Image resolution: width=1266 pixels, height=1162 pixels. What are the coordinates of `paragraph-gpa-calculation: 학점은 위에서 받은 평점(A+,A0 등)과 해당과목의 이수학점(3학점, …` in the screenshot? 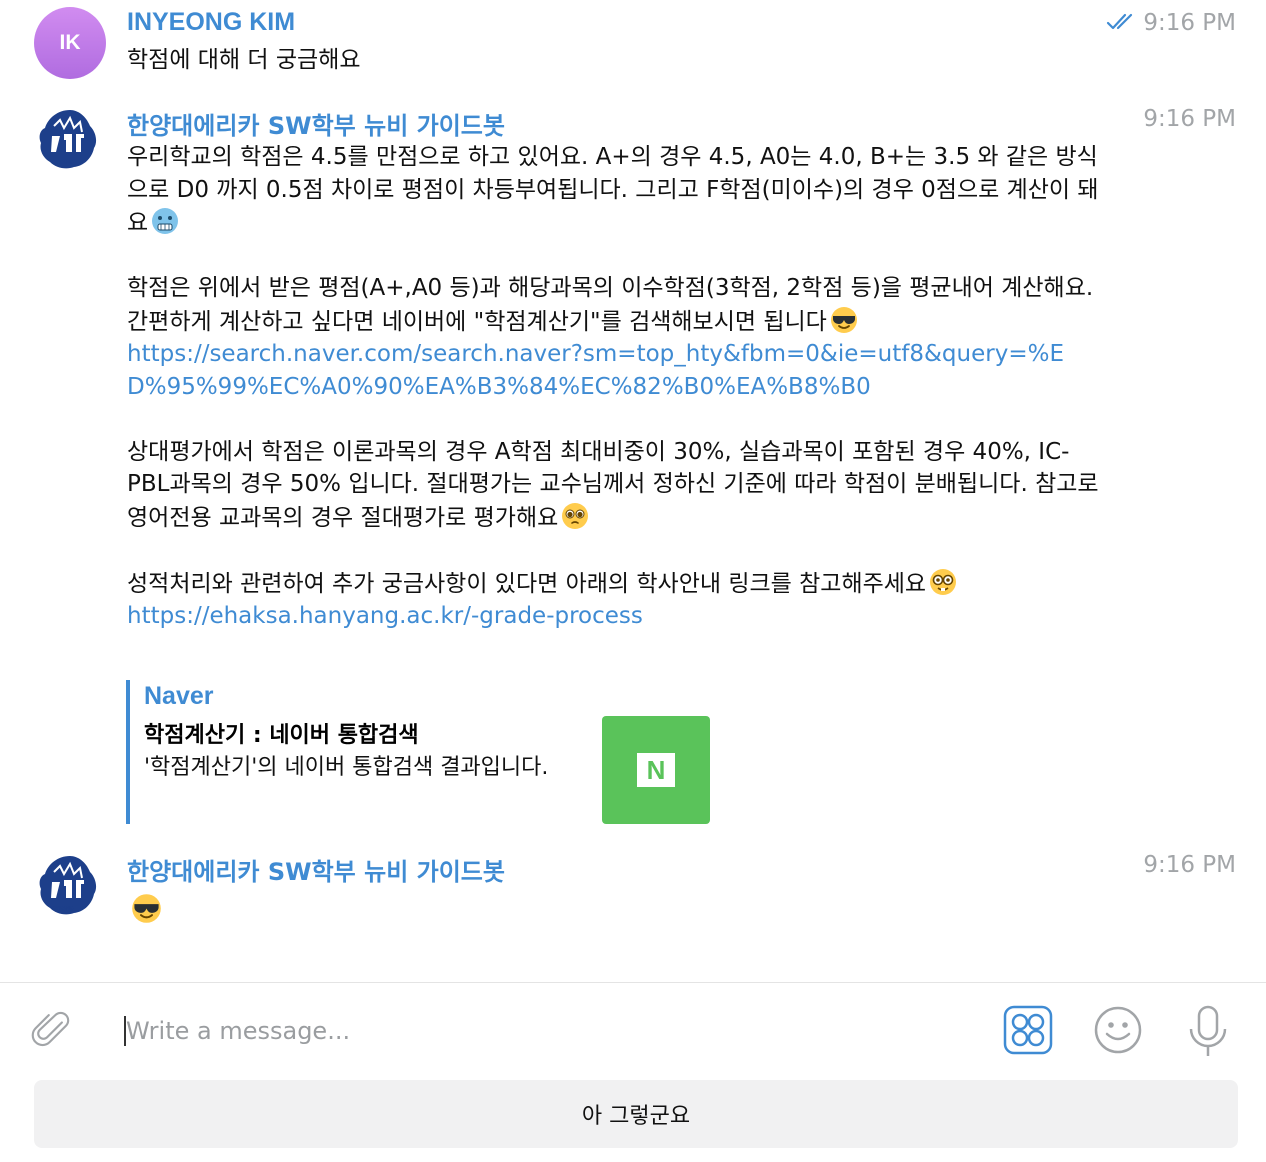 It's located at (610, 305).